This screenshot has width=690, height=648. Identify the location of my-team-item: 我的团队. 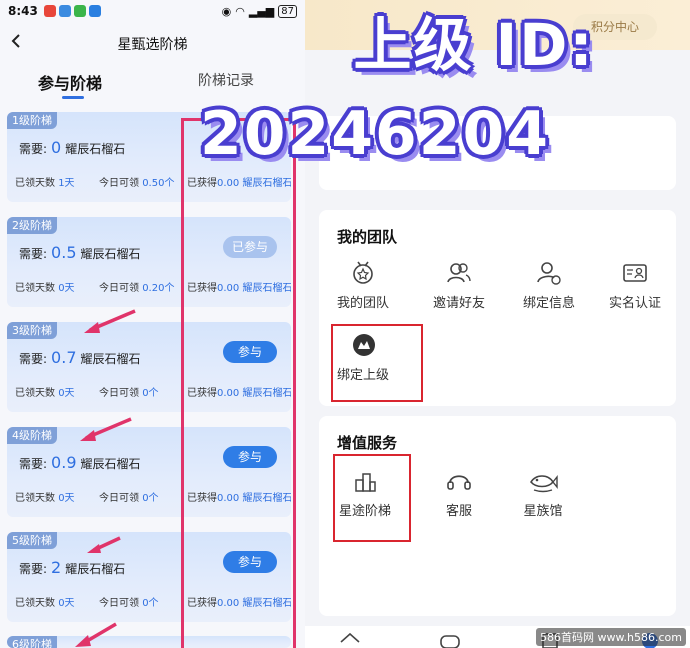
(363, 285).